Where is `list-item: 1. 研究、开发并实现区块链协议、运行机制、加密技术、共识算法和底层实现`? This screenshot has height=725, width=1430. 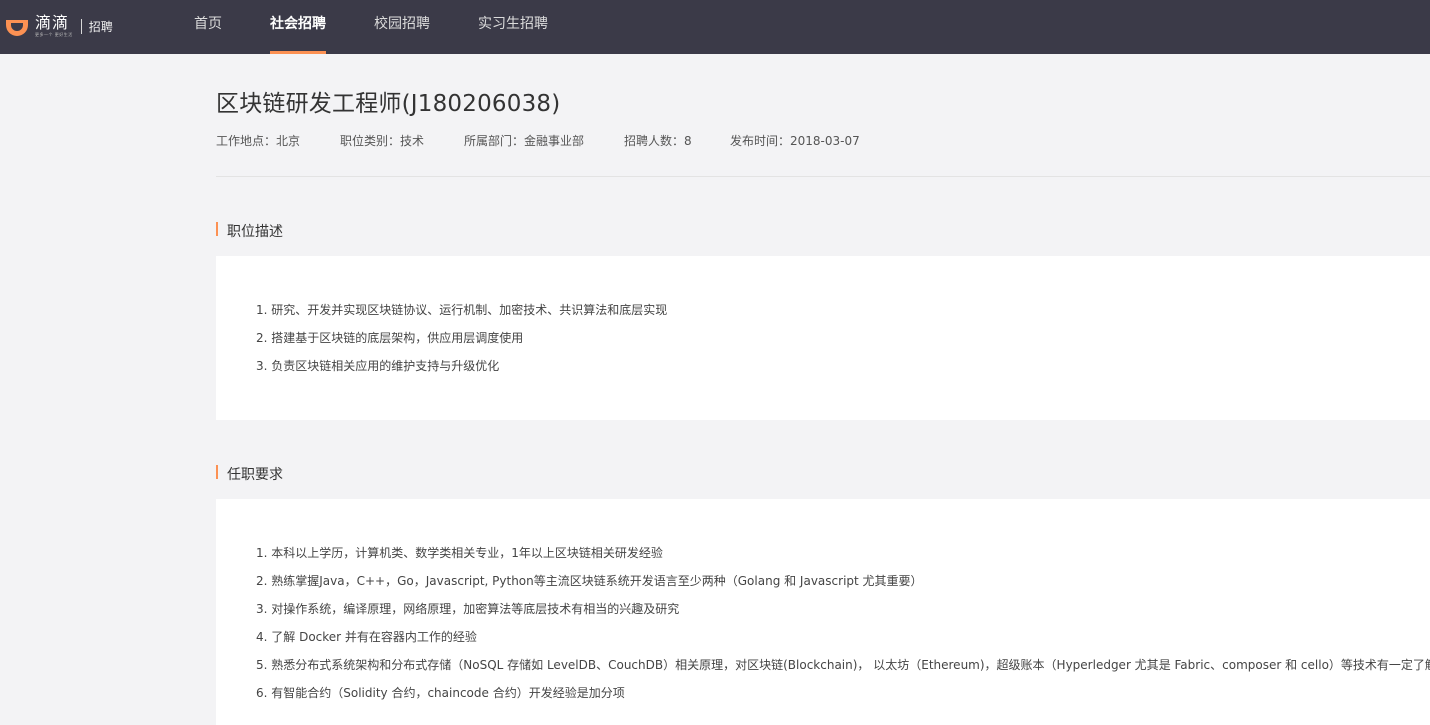
list-item: 1. 研究、开发并实现区块链协议、运行机制、加密技术、共识算法和底层实现 is located at coordinates (462, 310).